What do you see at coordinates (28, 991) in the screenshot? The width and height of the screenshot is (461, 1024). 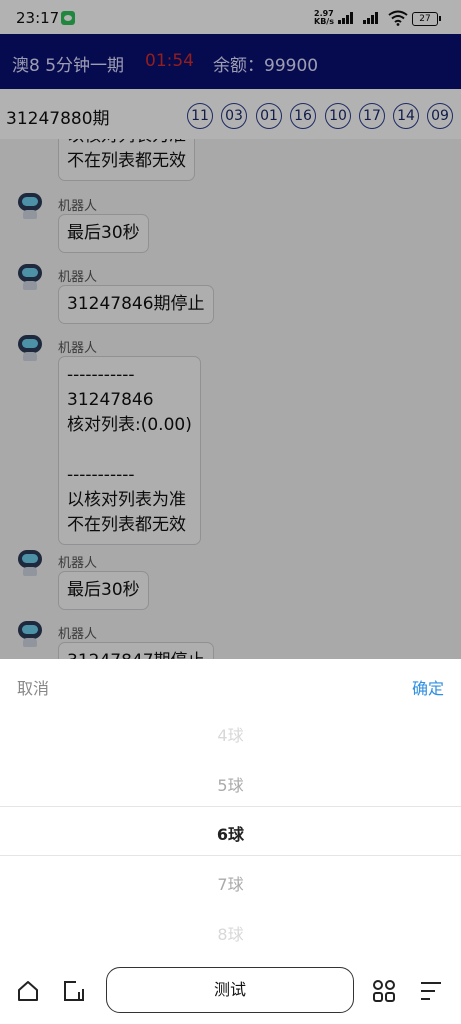 I see `home-icon` at bounding box center [28, 991].